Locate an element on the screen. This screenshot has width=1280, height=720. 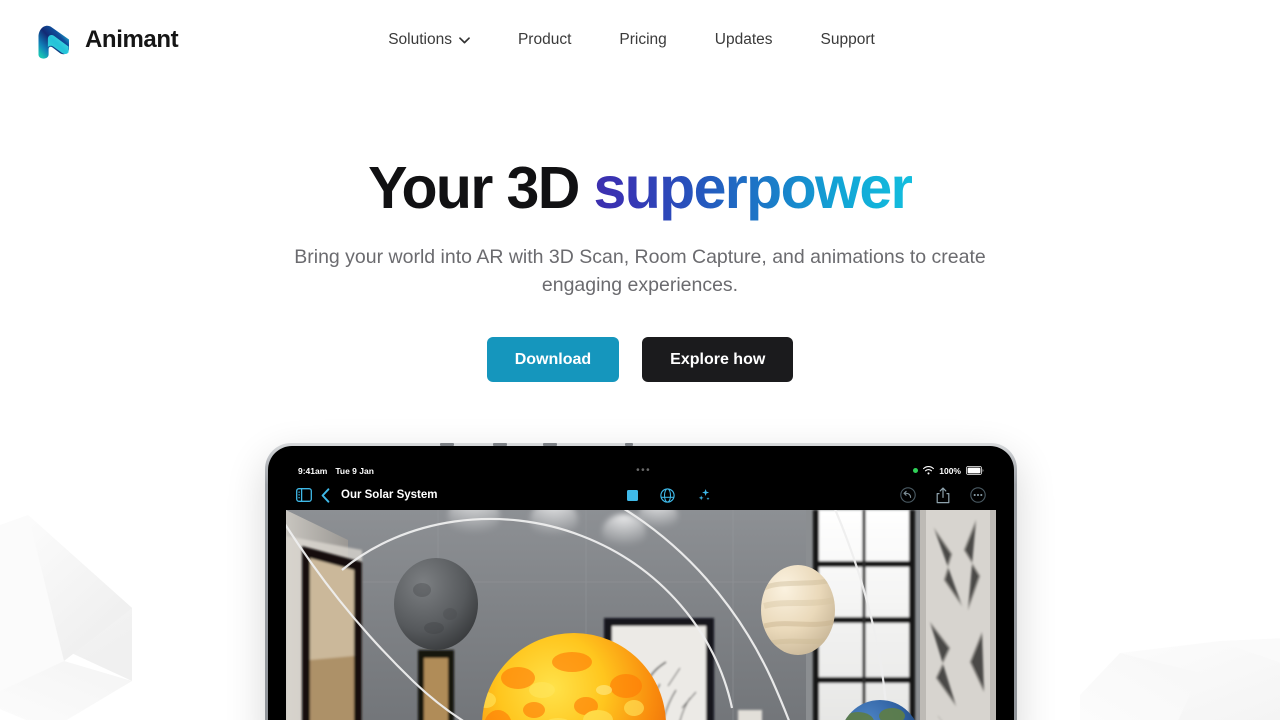
nav-item-pricing: Pricing is located at coordinates (642, 40).